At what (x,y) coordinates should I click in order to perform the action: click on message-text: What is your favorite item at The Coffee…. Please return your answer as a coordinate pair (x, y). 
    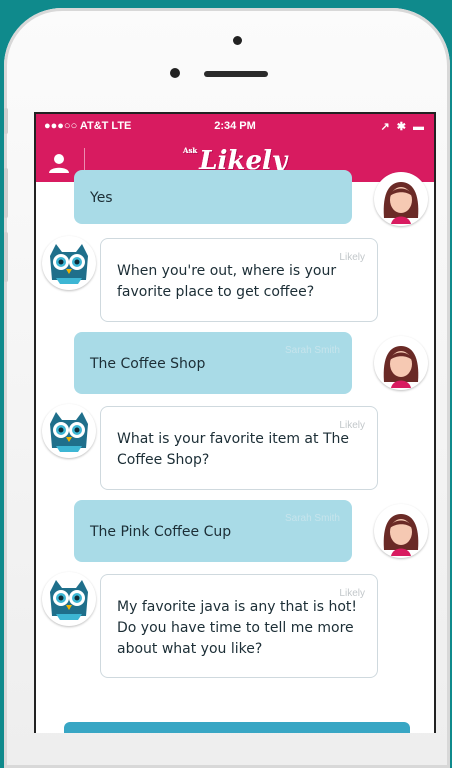
    Looking at the image, I should click on (233, 449).